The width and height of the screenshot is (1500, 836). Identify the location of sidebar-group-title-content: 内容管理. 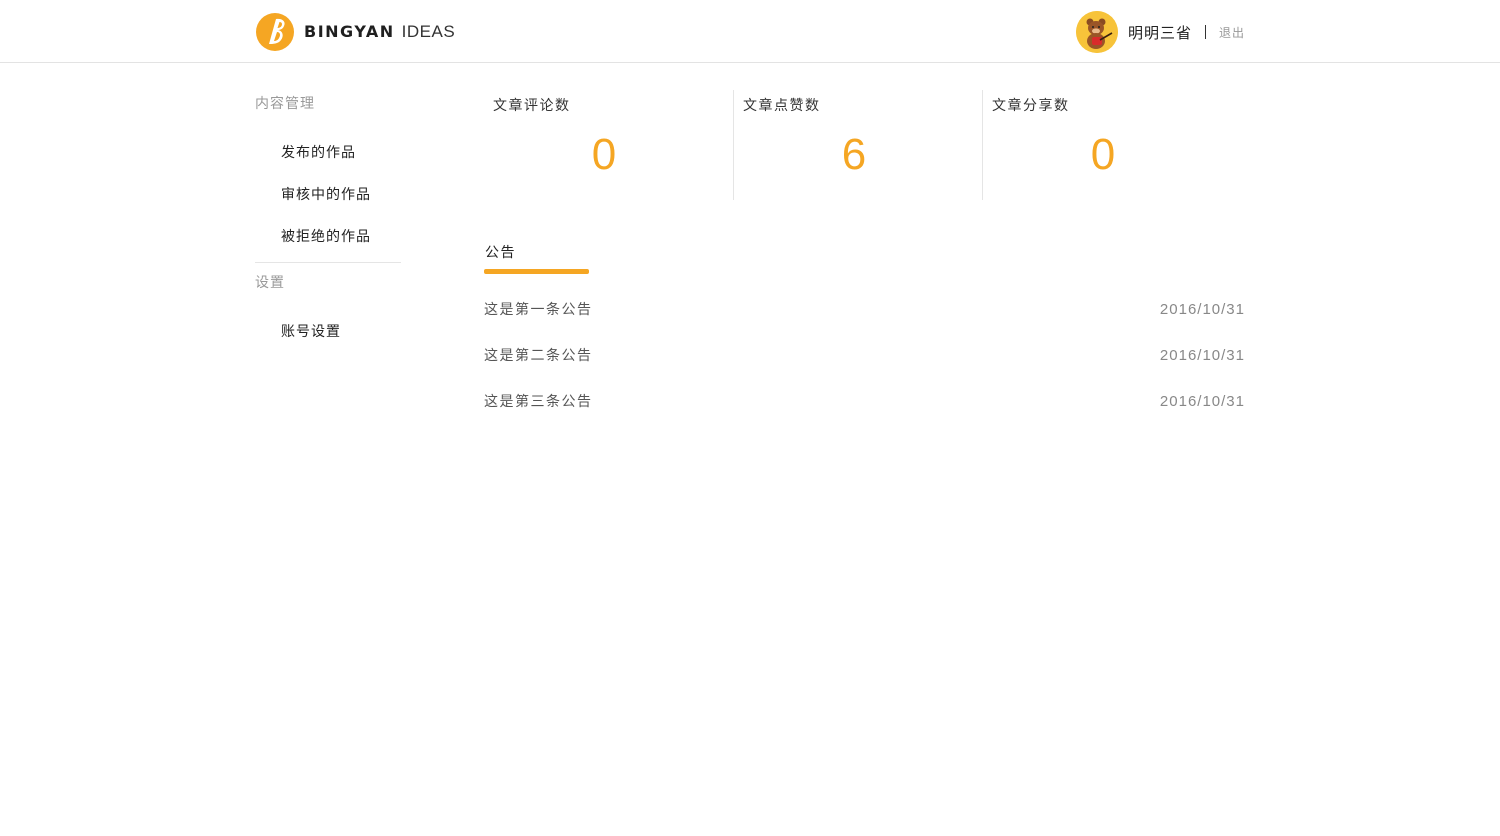
(285, 104).